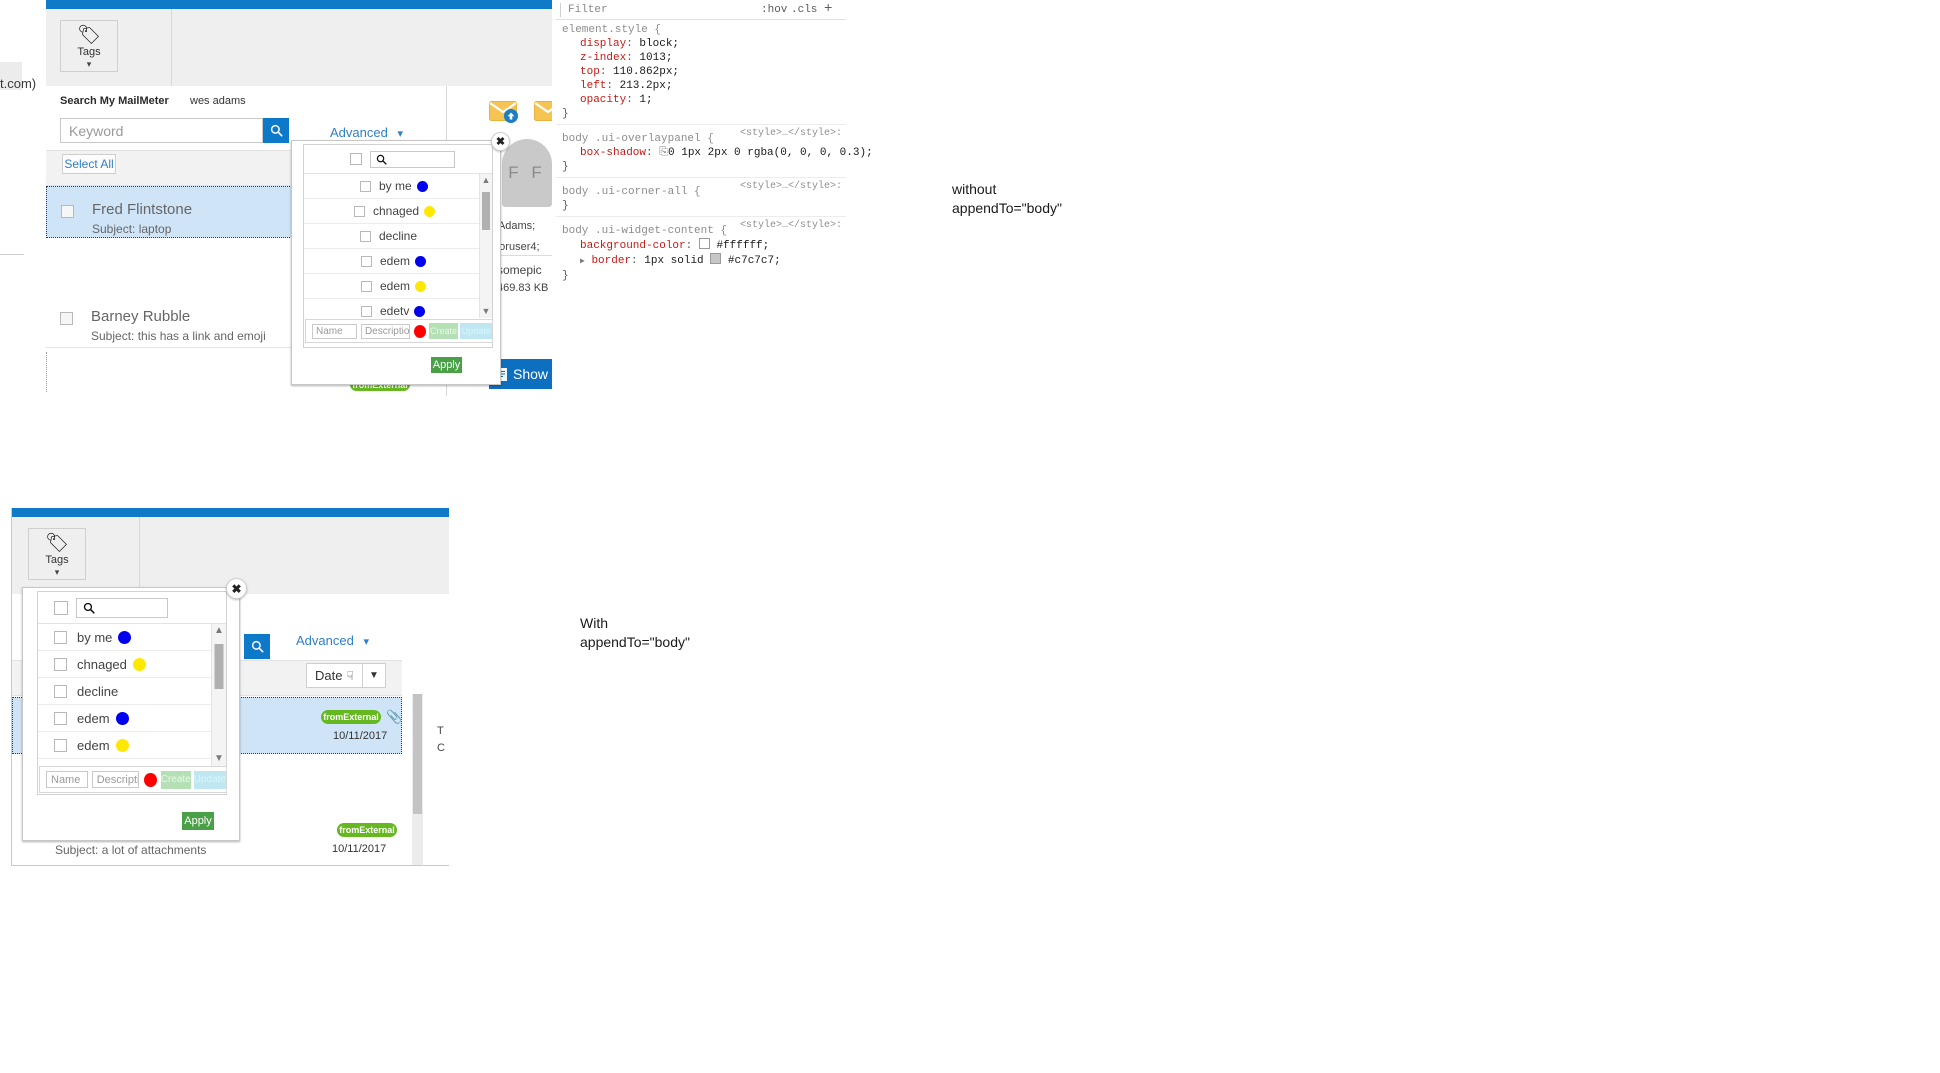  Describe the element at coordinates (655, 58) in the screenshot. I see `css-value: 1013;` at that location.